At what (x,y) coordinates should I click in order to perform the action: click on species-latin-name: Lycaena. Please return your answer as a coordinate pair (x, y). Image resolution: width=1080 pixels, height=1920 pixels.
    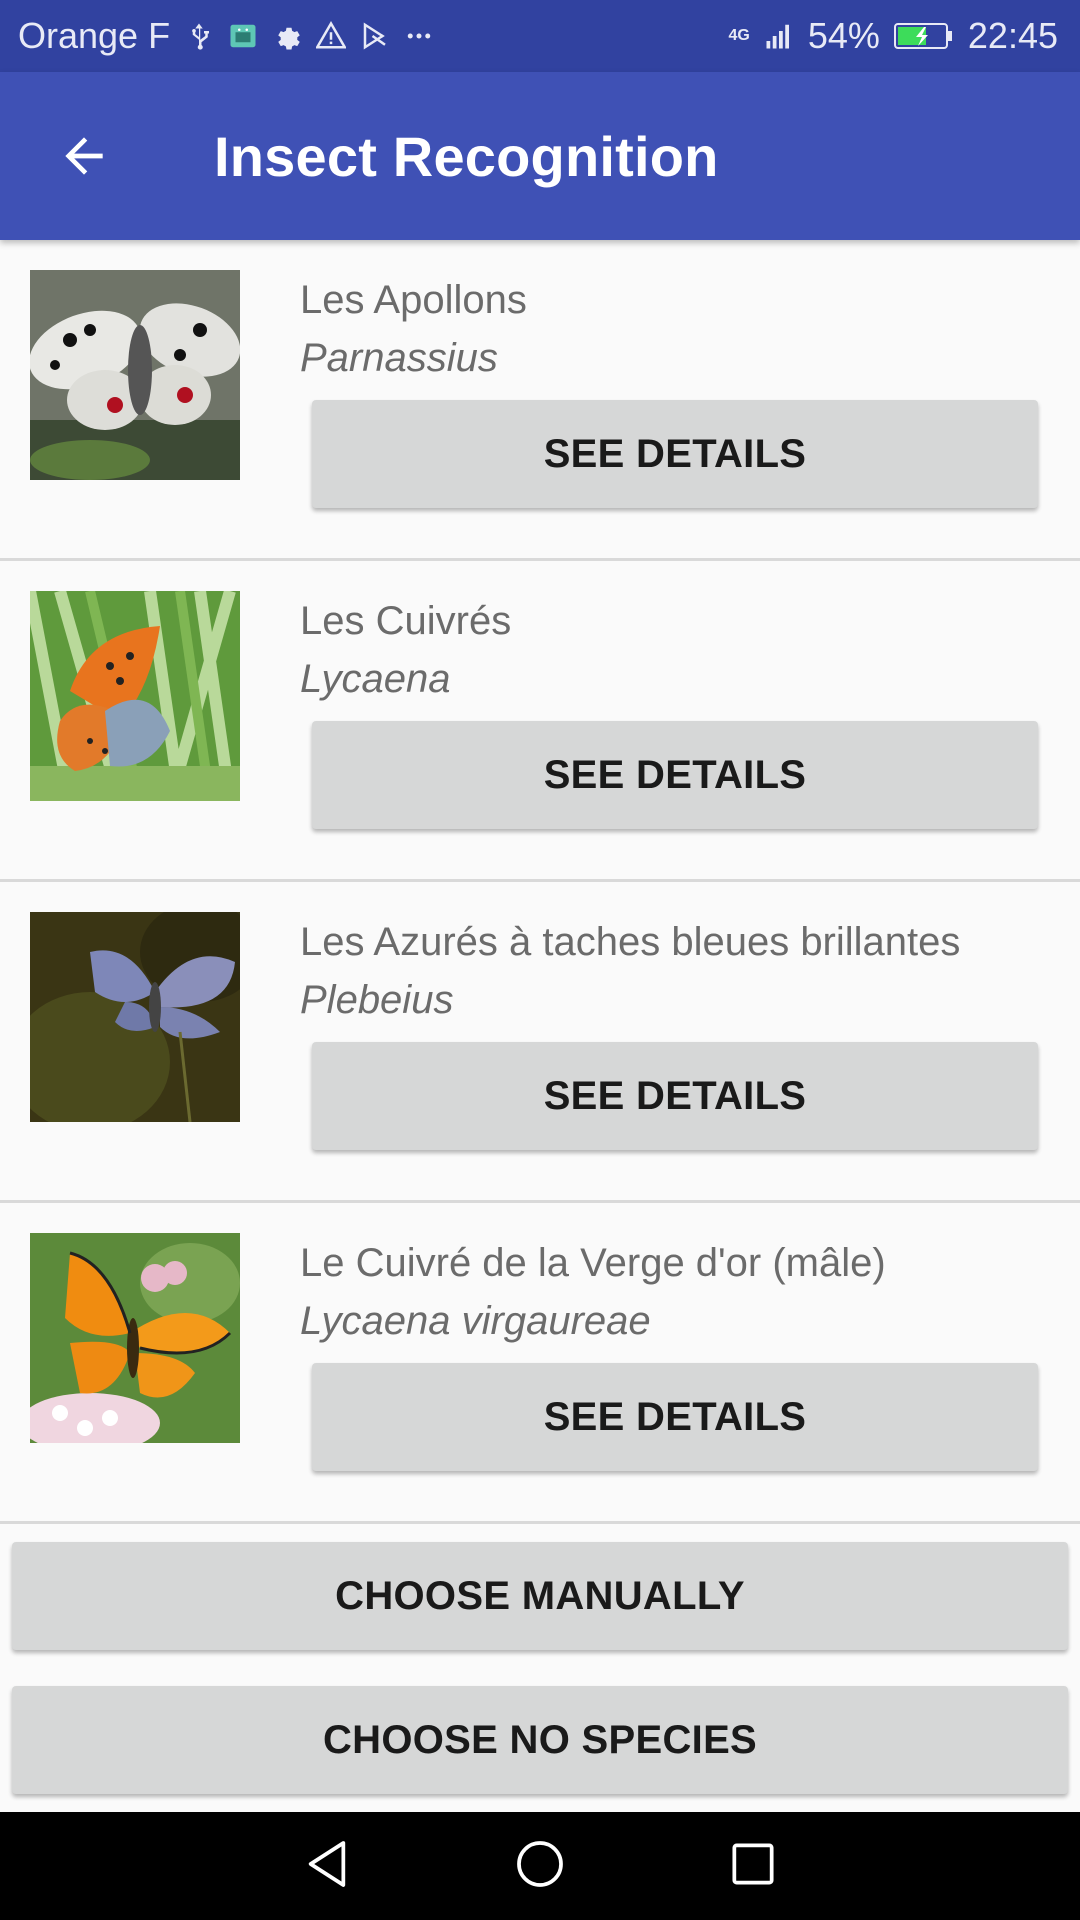
    Looking at the image, I should click on (375, 679).